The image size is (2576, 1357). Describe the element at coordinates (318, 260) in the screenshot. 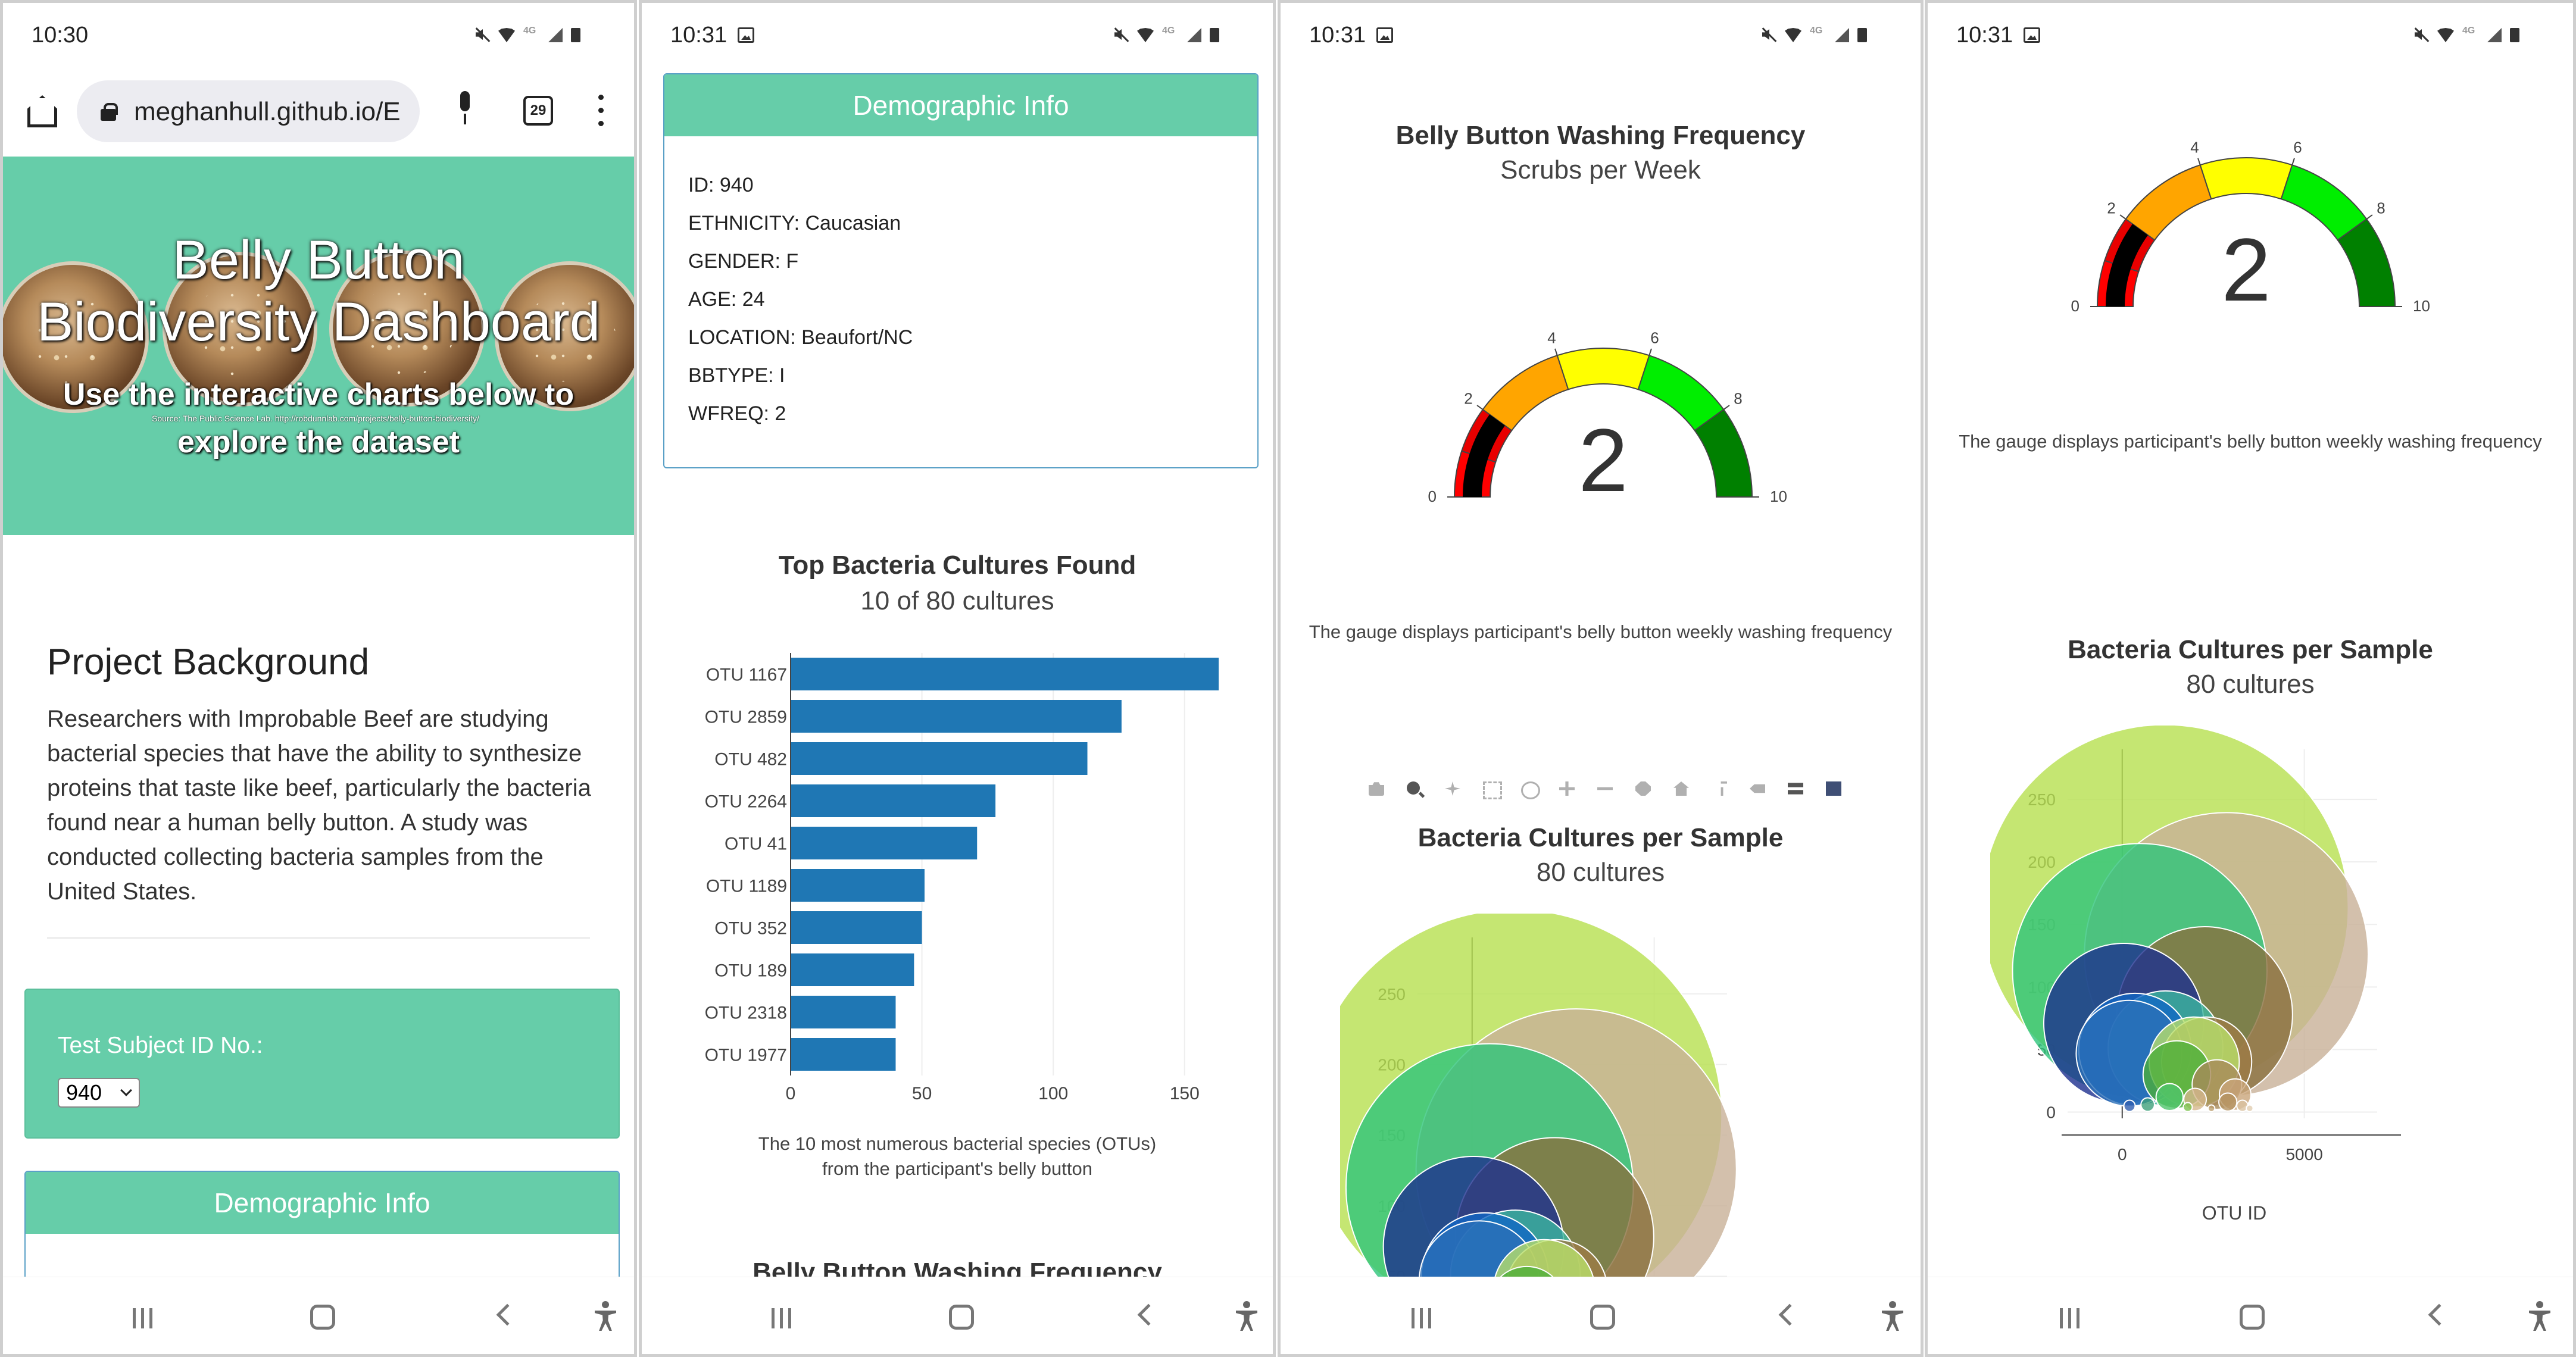

I see `hero-title-line1: Belly Button` at that location.